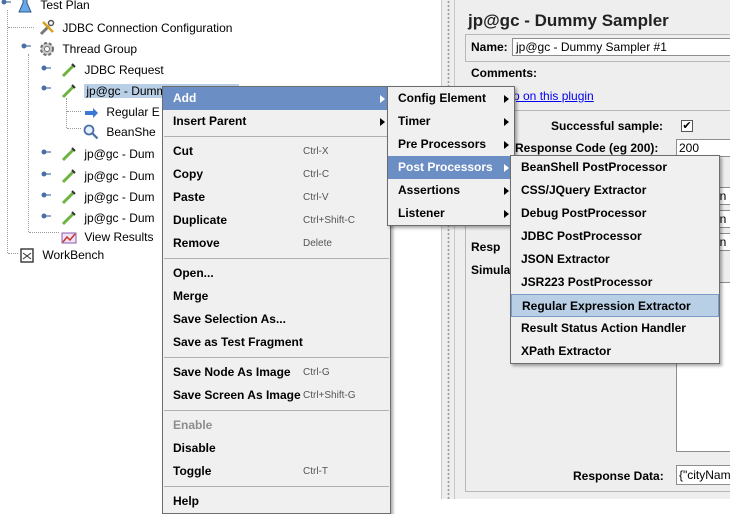 Image resolution: width=730 pixels, height=514 pixels. What do you see at coordinates (451, 167) in the screenshot?
I see `menu-item-post-processors: Post Processors` at bounding box center [451, 167].